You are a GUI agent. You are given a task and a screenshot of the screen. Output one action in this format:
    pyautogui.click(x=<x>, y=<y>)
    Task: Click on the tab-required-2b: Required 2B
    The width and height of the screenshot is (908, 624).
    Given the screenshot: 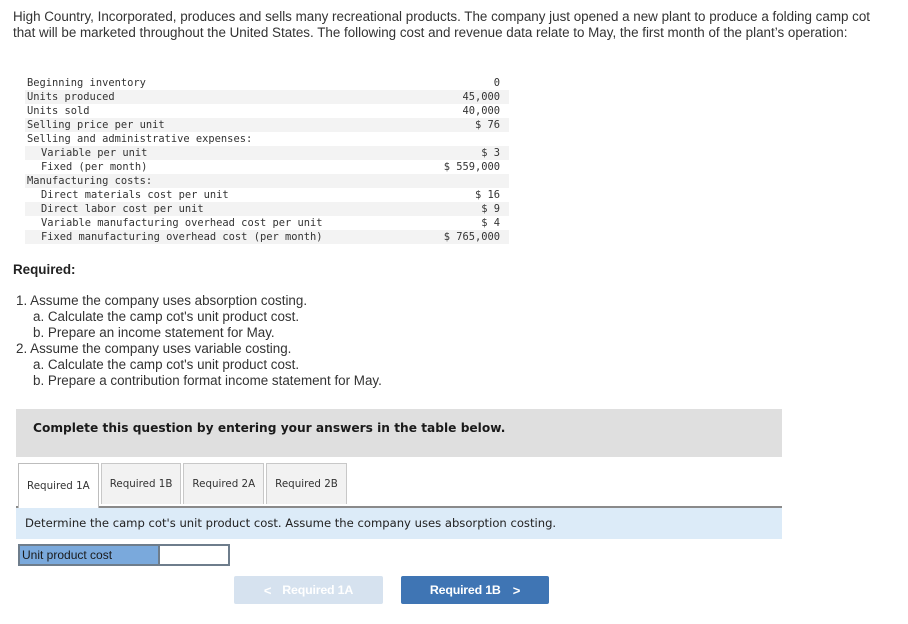 What is the action you would take?
    pyautogui.click(x=306, y=483)
    